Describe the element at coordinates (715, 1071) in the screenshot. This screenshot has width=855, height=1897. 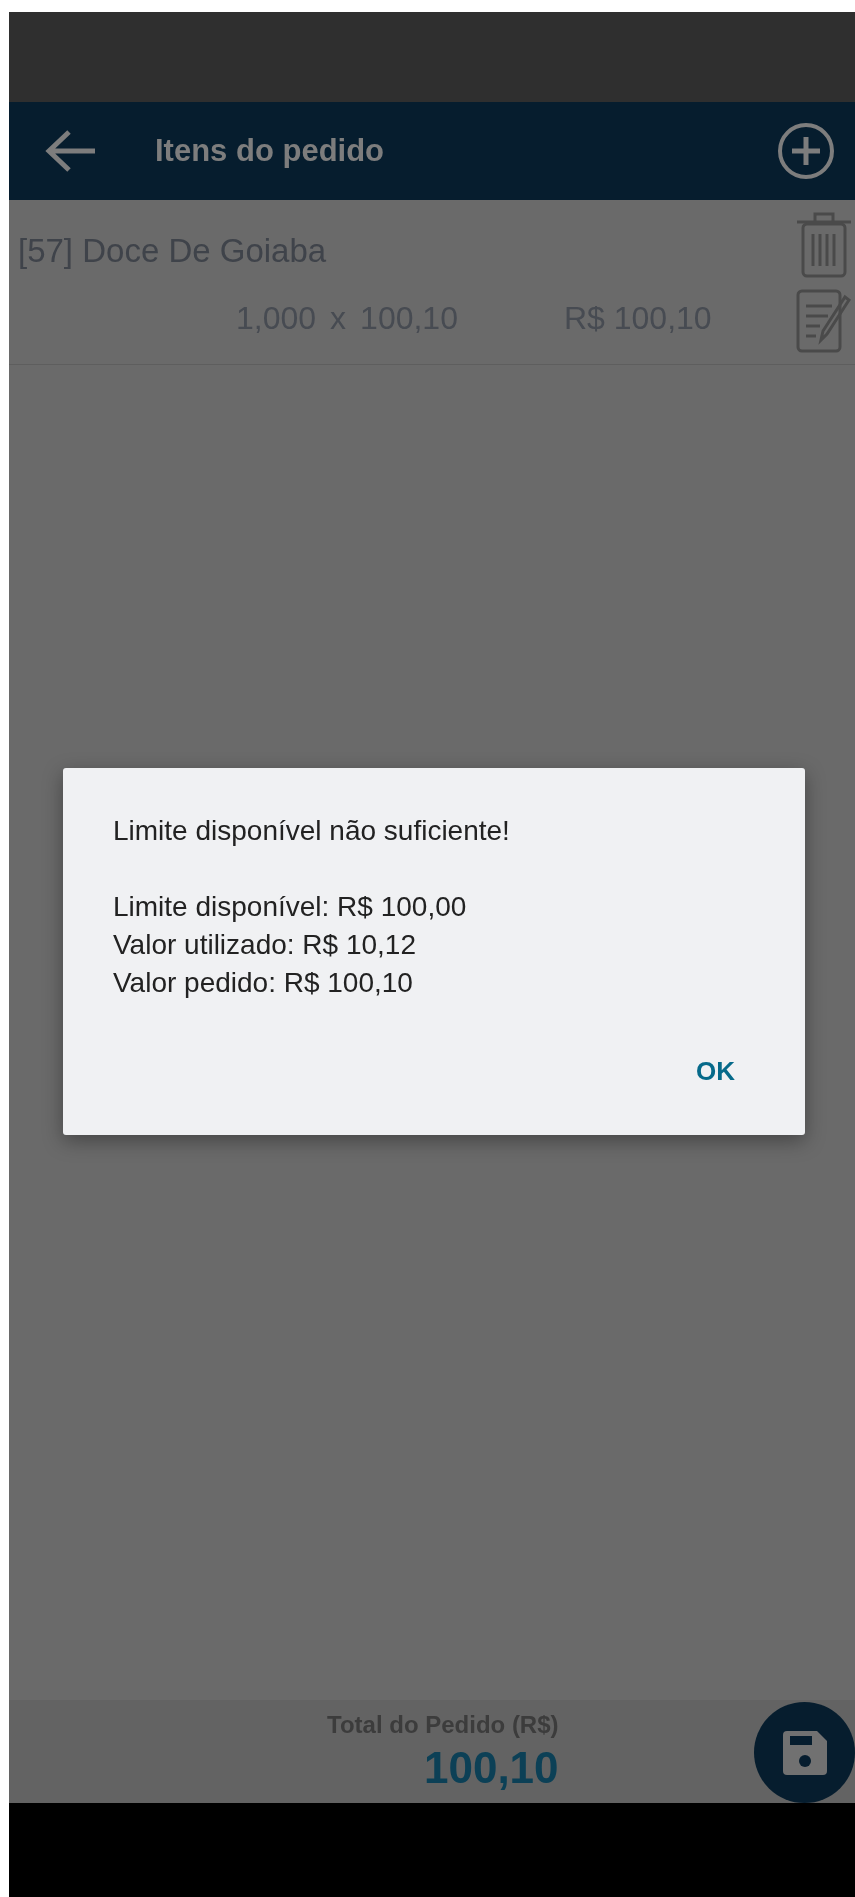
I see `ok-button: OK` at that location.